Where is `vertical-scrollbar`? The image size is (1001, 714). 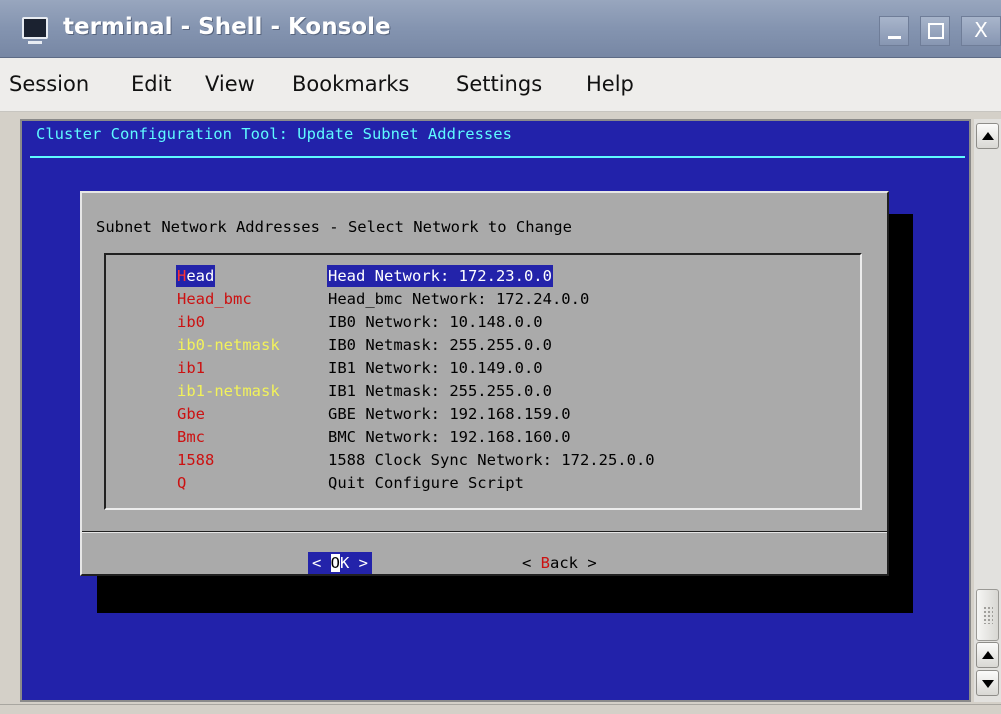 vertical-scrollbar is located at coordinates (987, 410).